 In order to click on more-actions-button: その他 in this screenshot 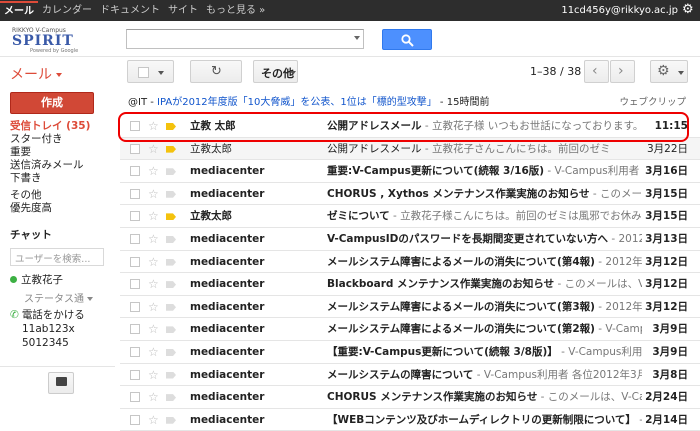, I will do `click(275, 71)`.